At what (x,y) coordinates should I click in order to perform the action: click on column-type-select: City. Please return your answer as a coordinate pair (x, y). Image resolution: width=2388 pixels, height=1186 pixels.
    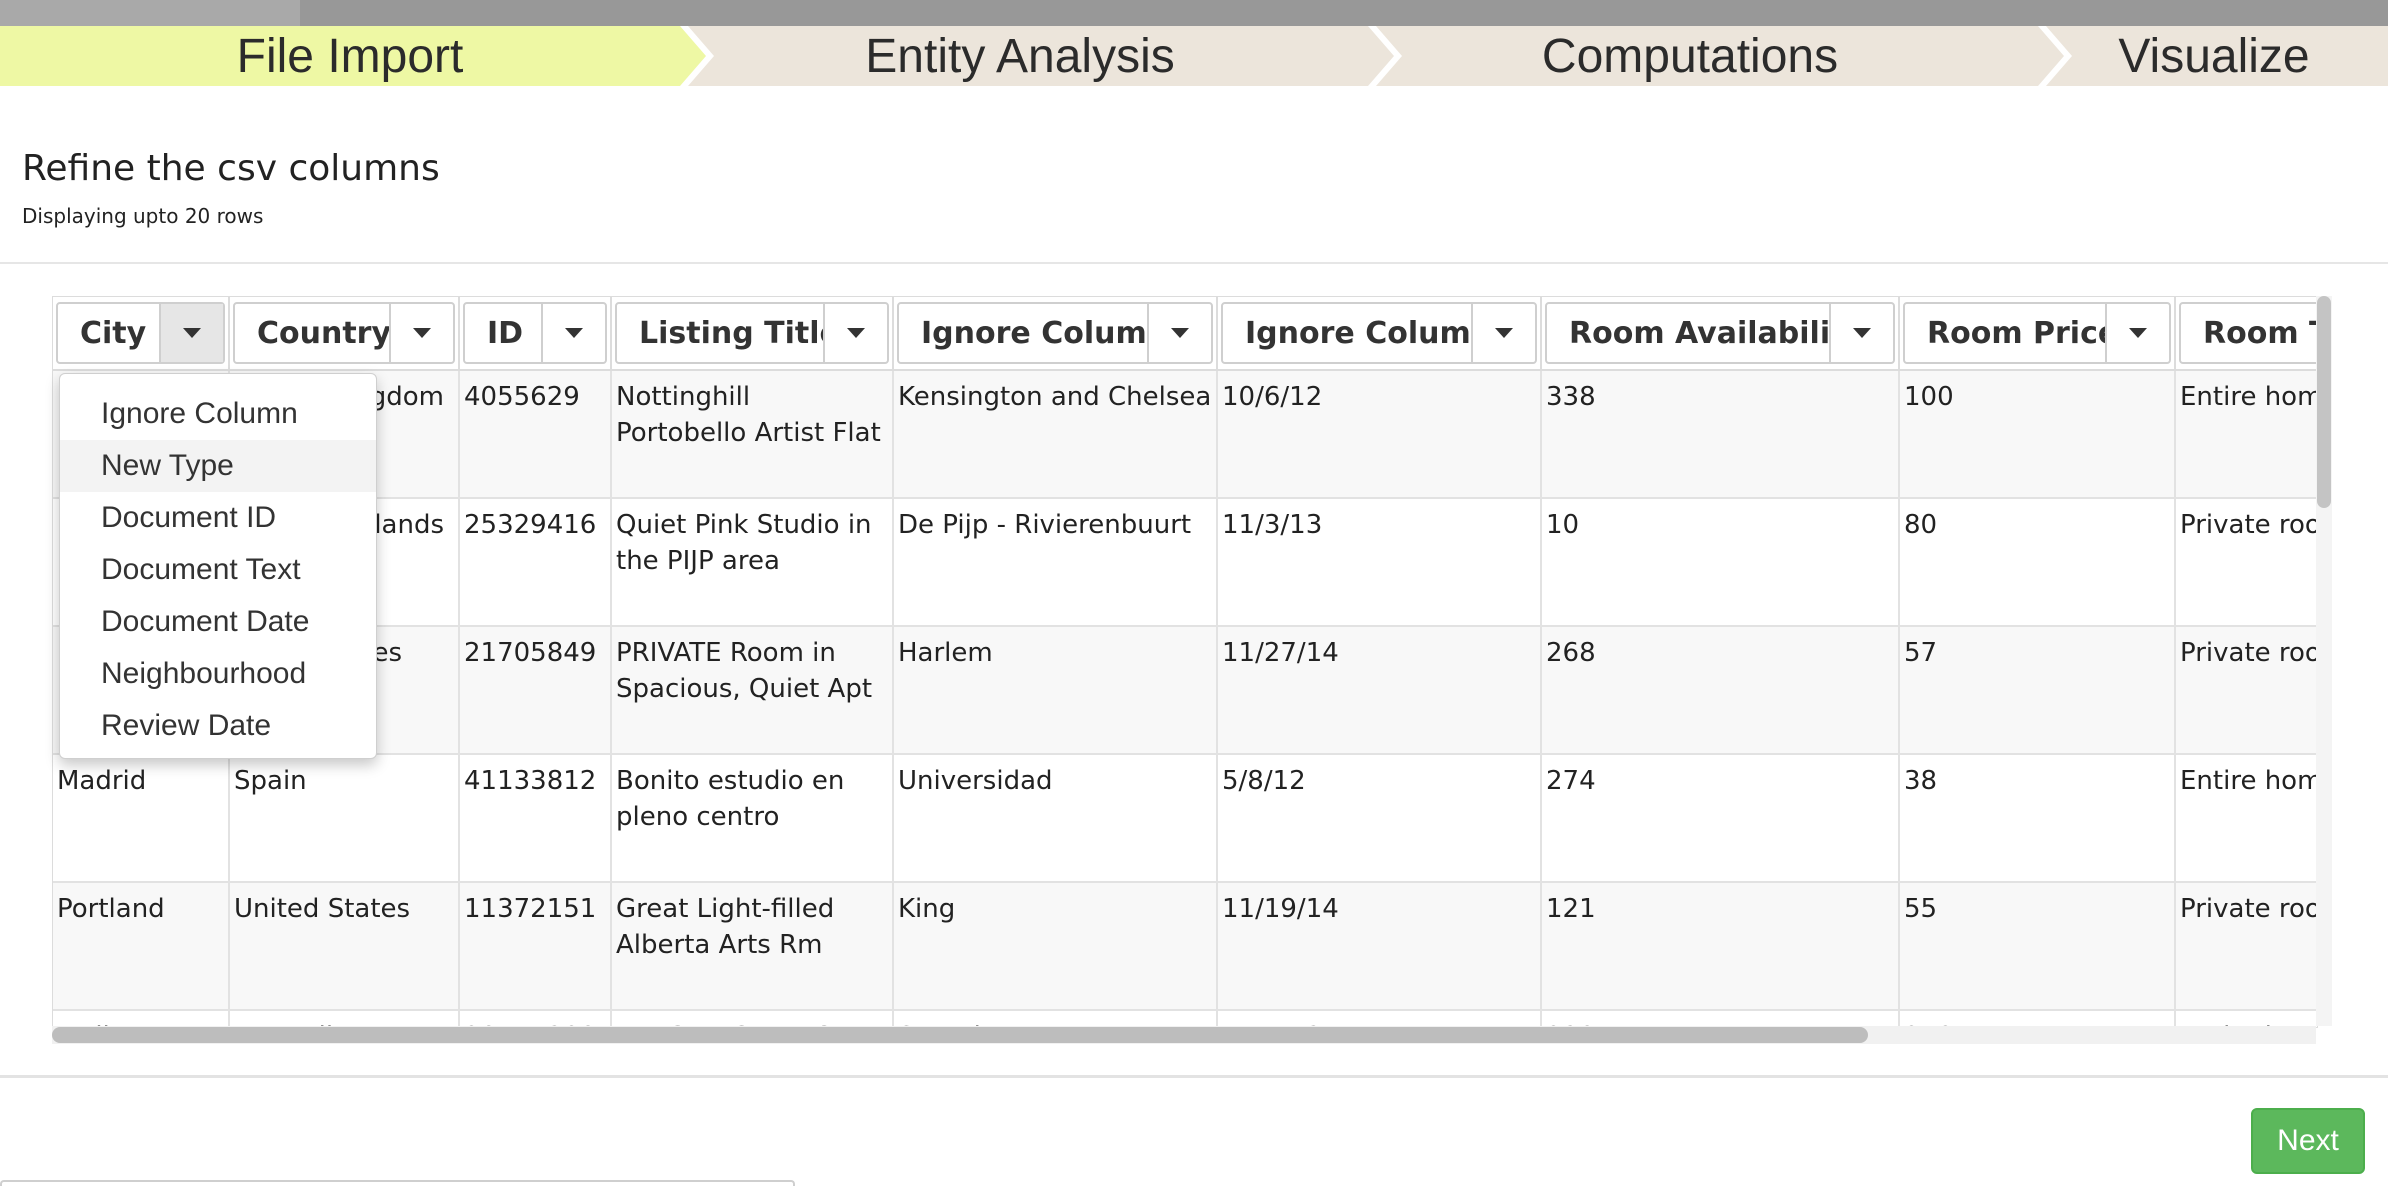
    Looking at the image, I should click on (140, 333).